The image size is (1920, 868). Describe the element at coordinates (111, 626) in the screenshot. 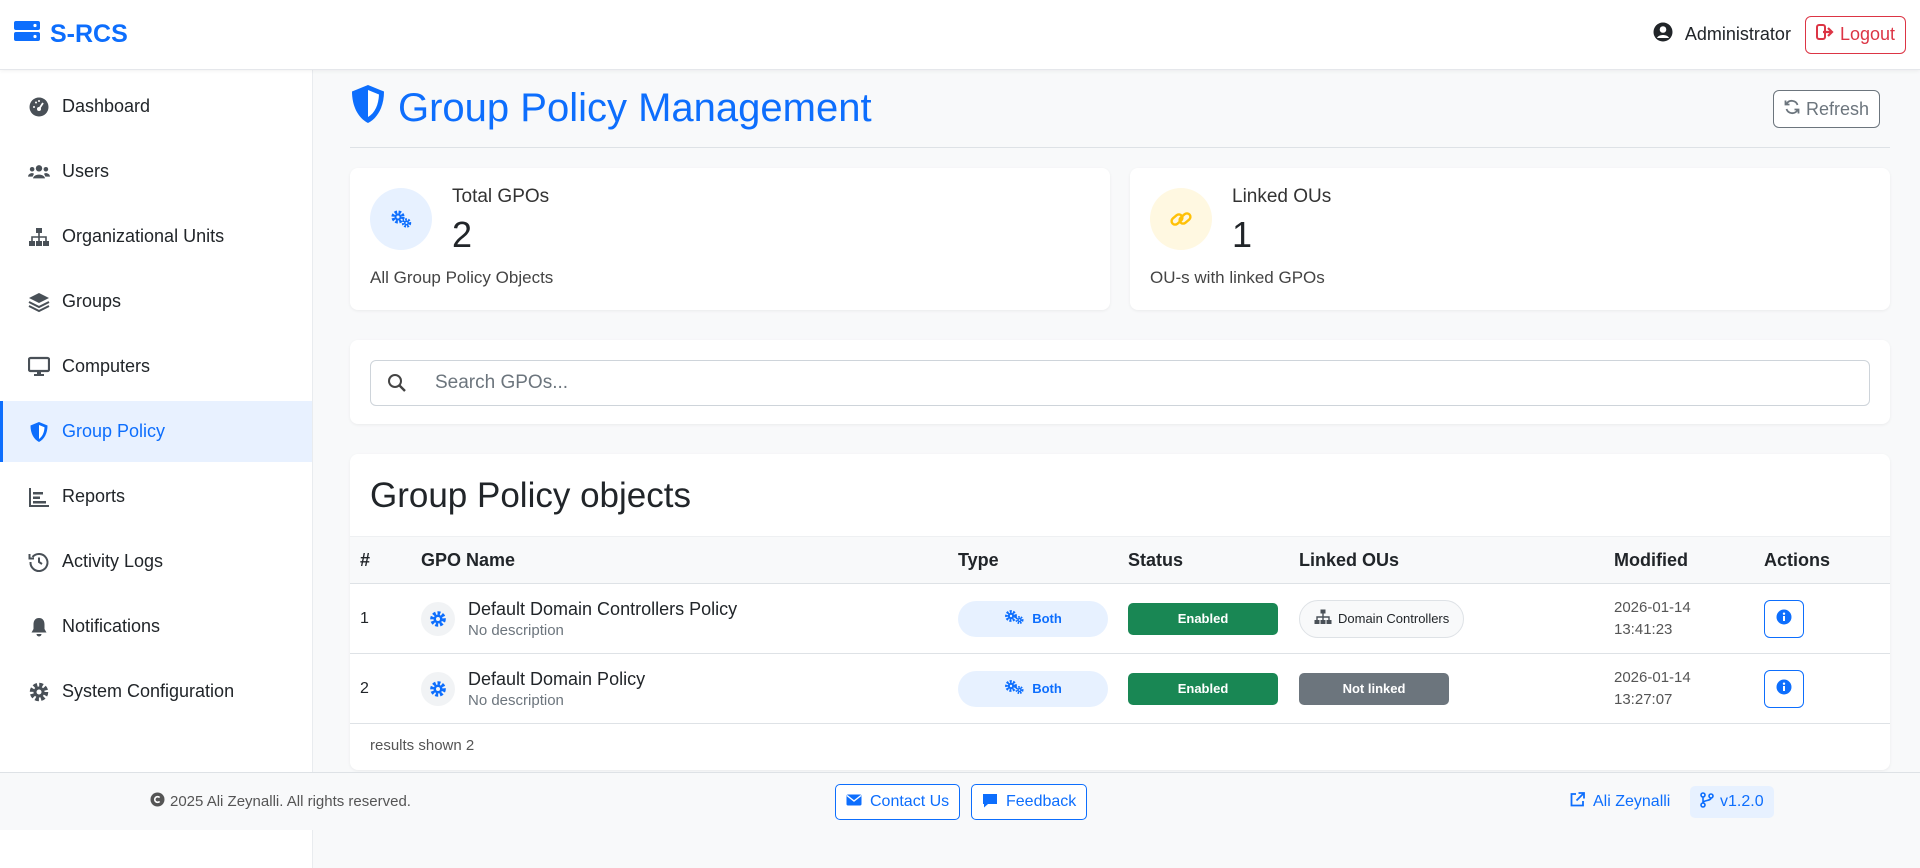

I see `sidebar-item-label: Notifications` at that location.